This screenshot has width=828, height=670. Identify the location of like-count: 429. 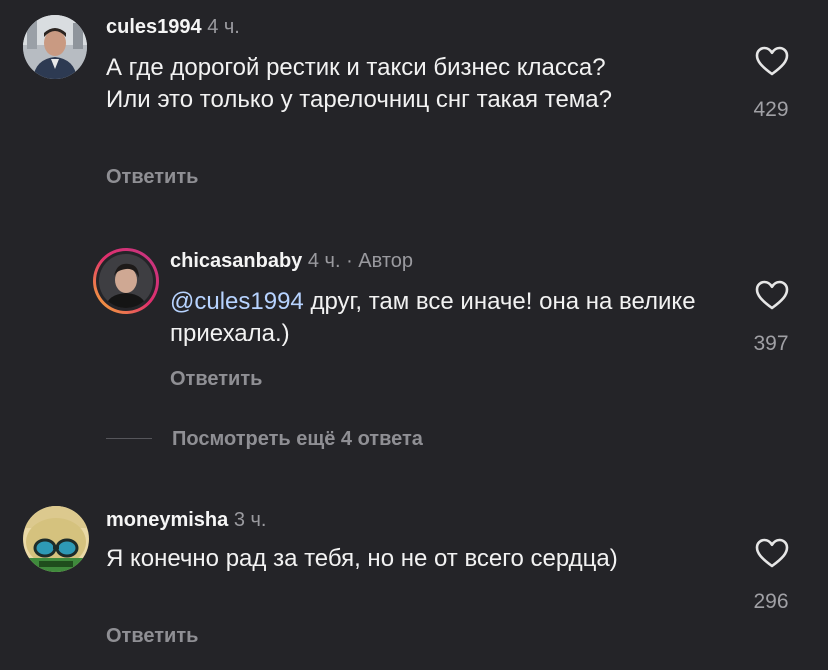
(771, 109).